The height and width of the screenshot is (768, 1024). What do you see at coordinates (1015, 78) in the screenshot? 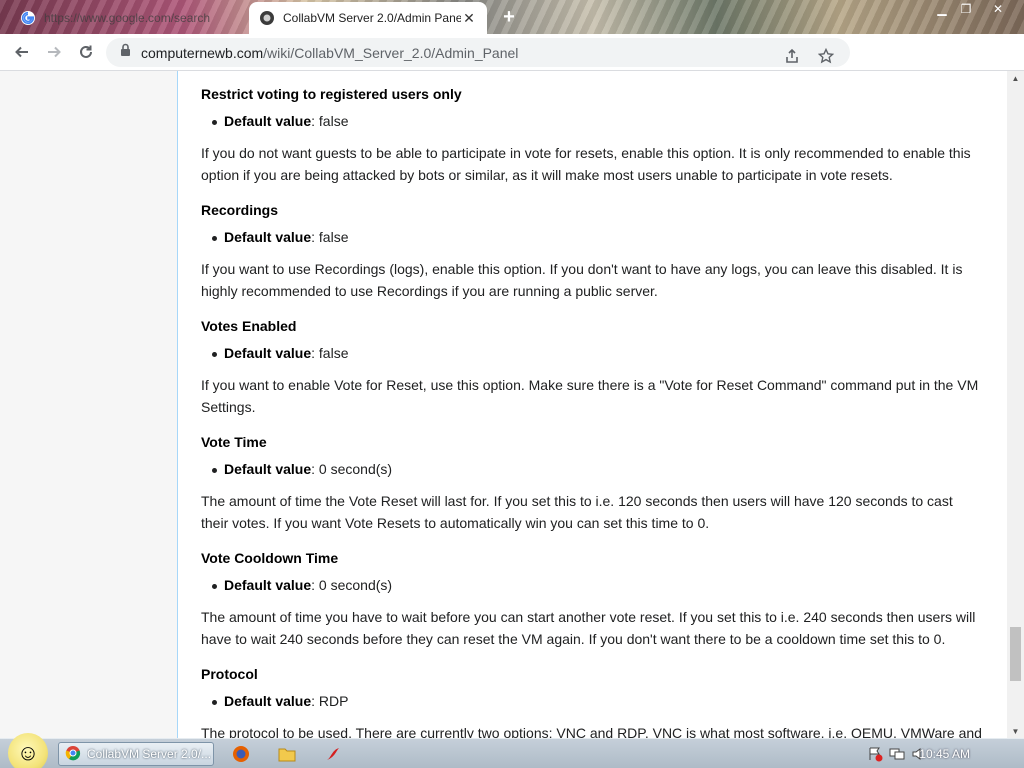
I see `scroll-up-arrow-icon: ▲` at bounding box center [1015, 78].